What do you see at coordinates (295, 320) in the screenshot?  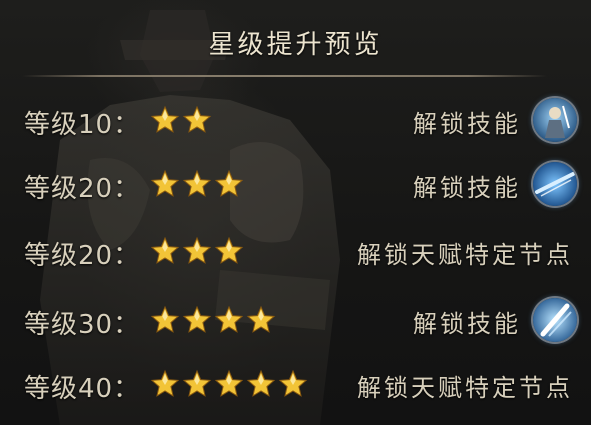 I see `level-row: 等级30： 解锁技能` at bounding box center [295, 320].